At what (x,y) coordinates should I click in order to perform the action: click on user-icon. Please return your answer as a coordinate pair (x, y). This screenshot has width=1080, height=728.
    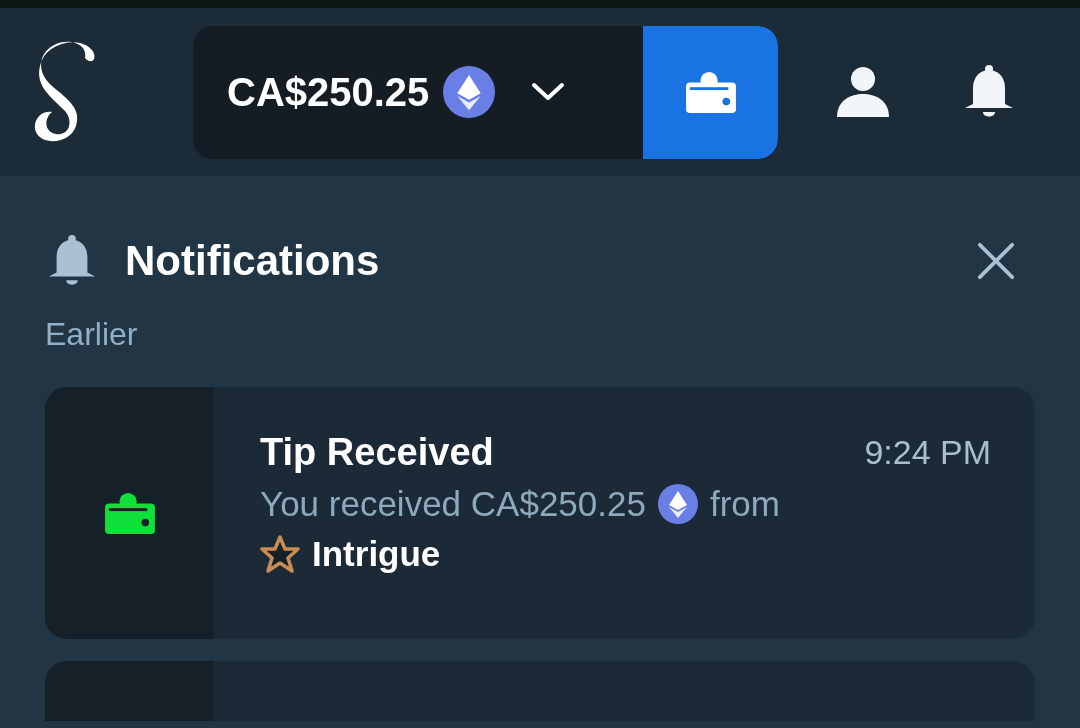
    Looking at the image, I should click on (863, 92).